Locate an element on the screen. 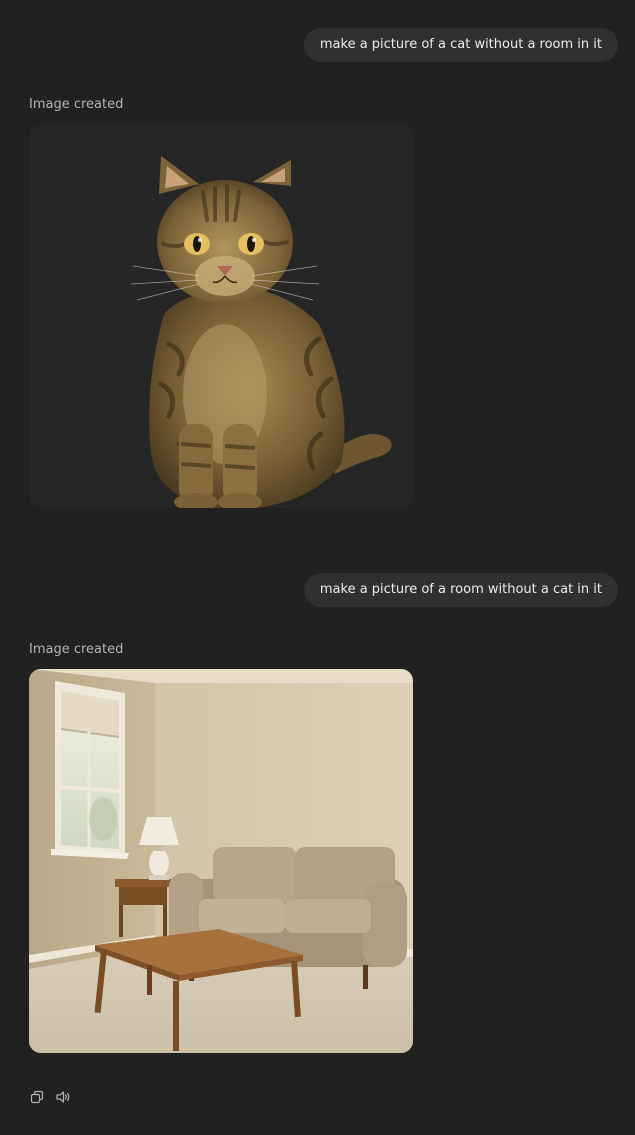 The height and width of the screenshot is (1135, 635). copy-button is located at coordinates (37, 1097).